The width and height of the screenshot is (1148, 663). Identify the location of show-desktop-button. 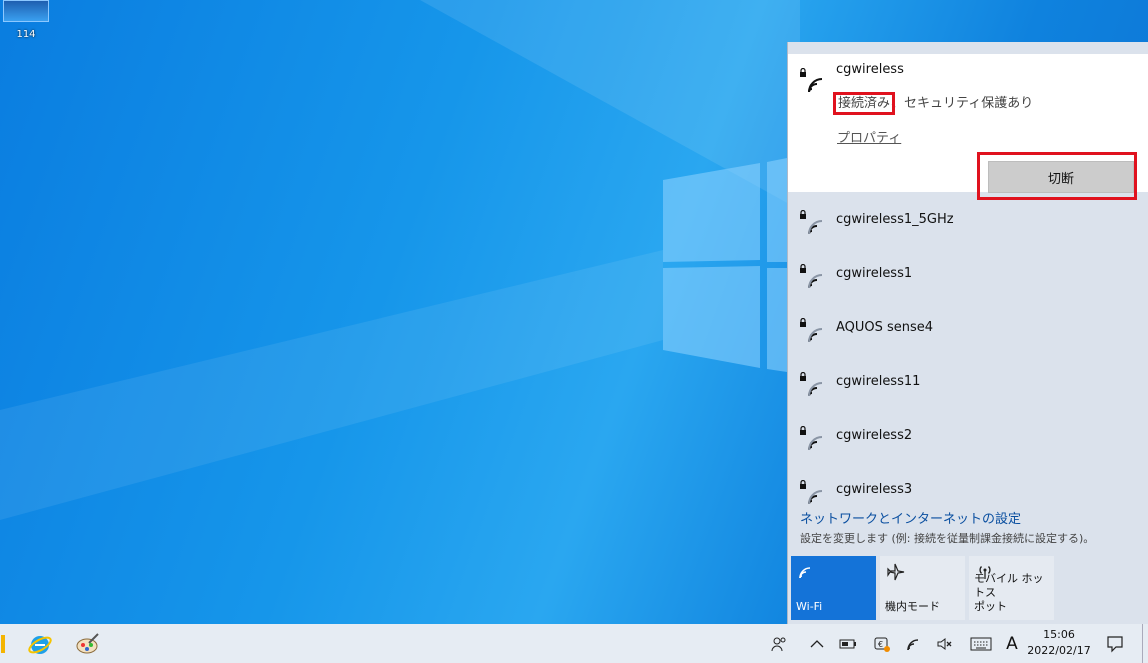
(1145, 643).